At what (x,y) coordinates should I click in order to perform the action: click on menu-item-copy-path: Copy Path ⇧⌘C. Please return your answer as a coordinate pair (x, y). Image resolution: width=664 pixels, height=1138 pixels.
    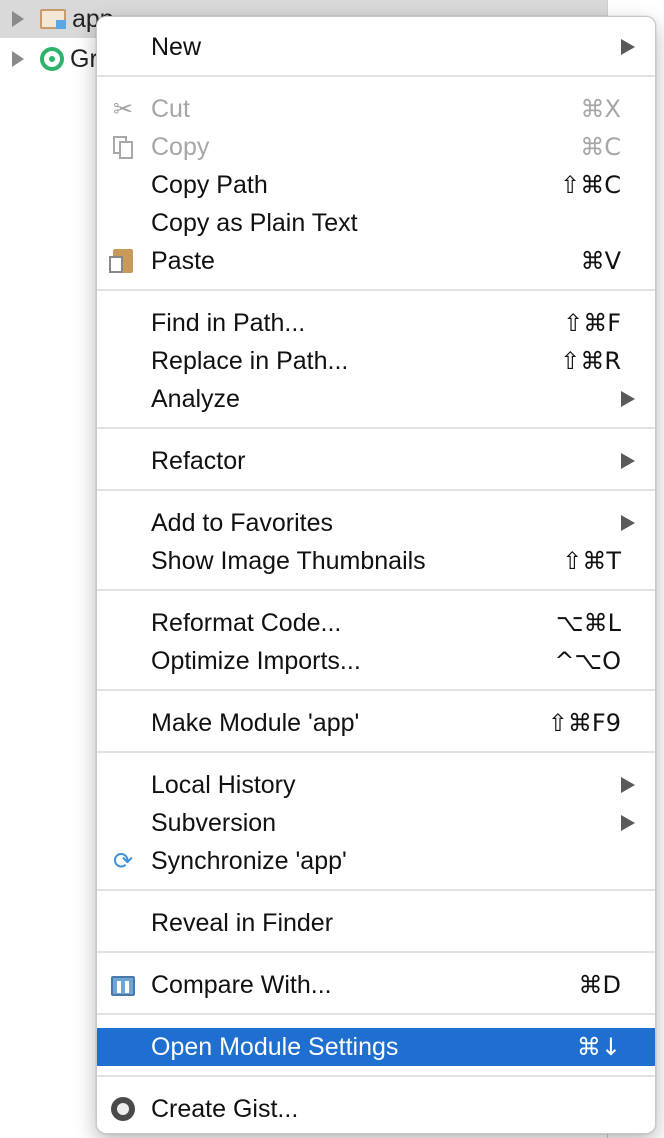
    Looking at the image, I should click on (376, 185).